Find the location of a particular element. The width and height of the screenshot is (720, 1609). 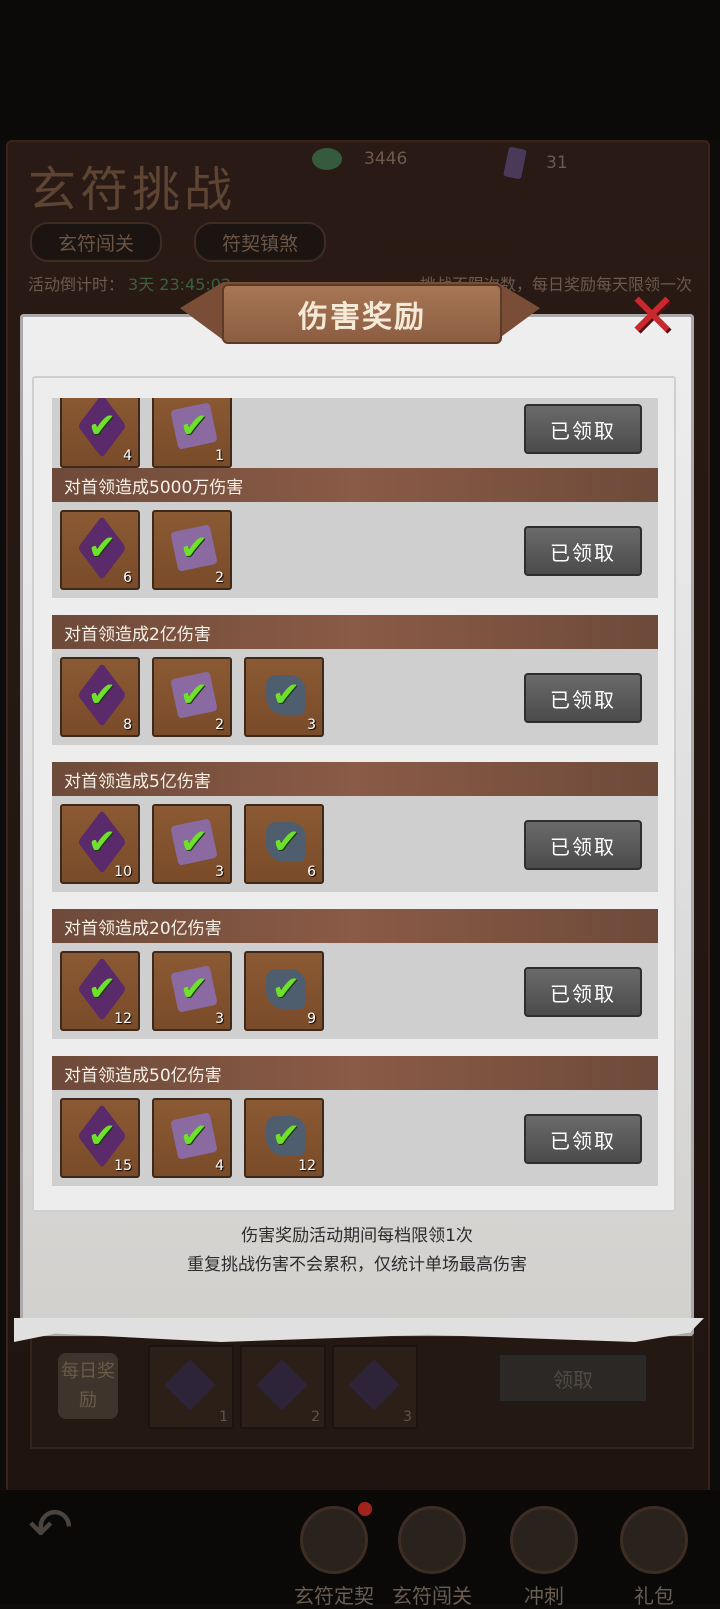

reward-item-scroll: ✔ 4 is located at coordinates (192, 1138).